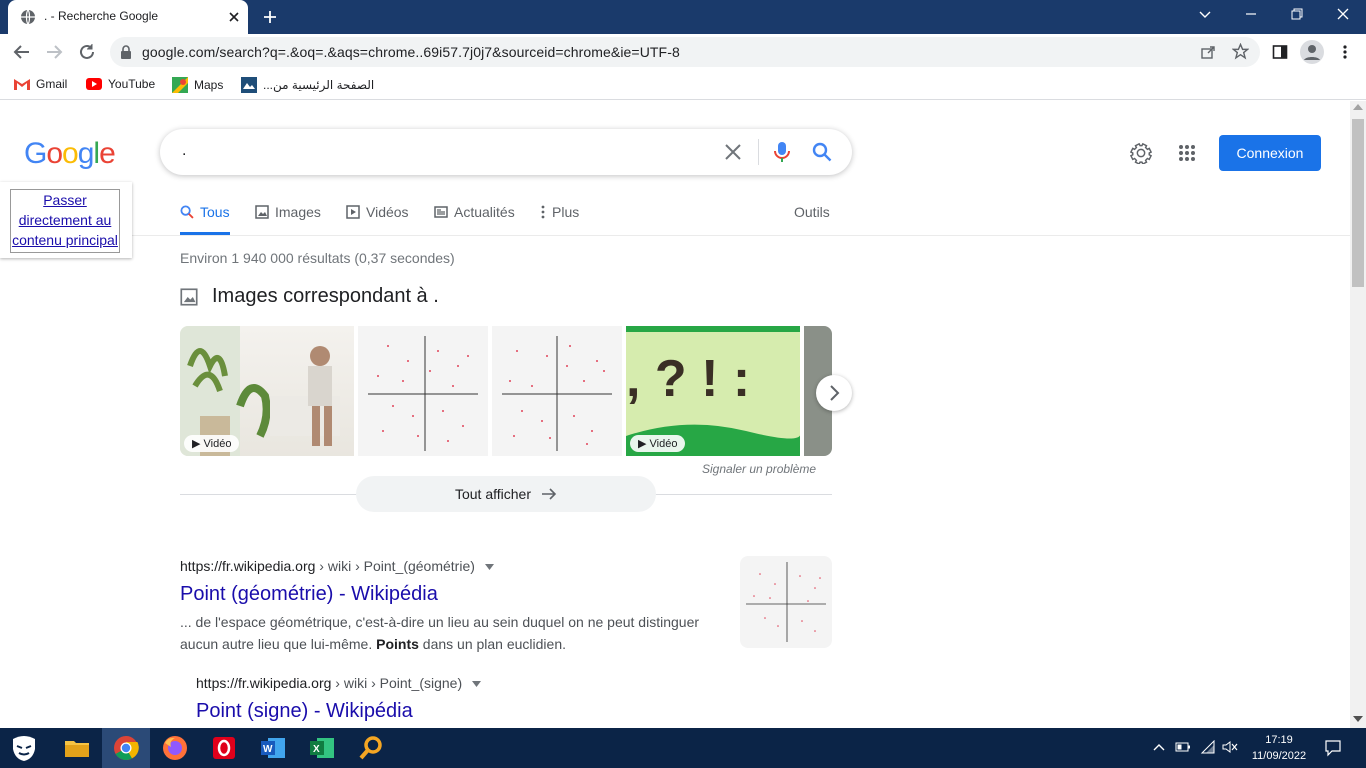  What do you see at coordinates (1333, 748) in the screenshot?
I see `notifications-icon` at bounding box center [1333, 748].